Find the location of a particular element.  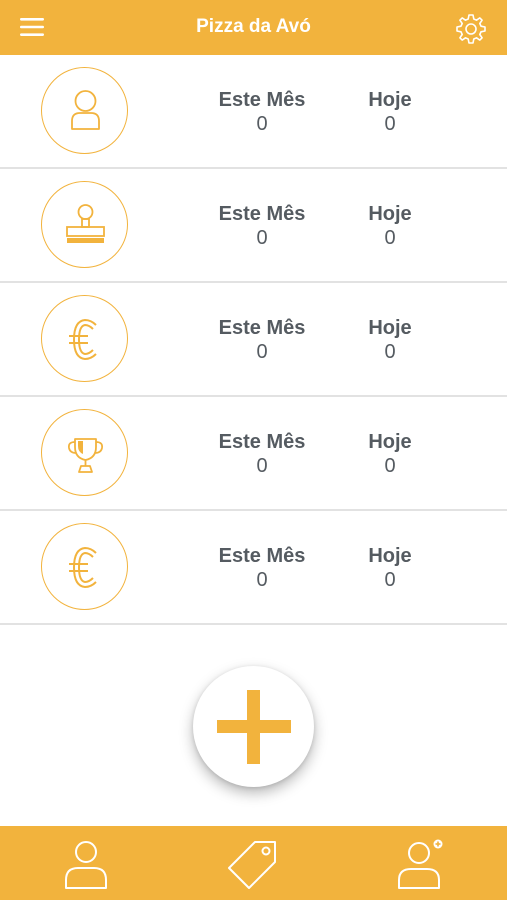

add-user-icon is located at coordinates (420, 864).